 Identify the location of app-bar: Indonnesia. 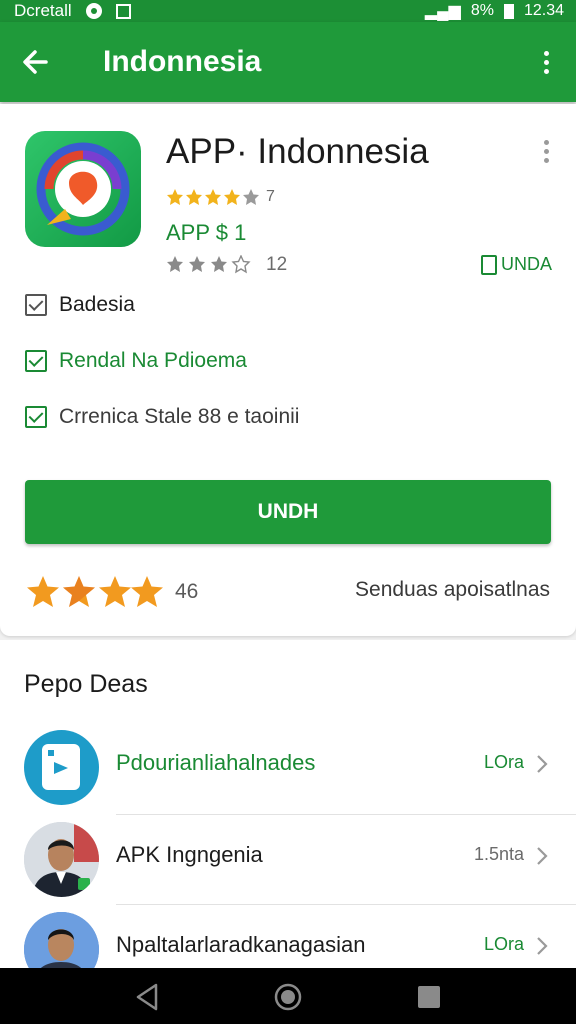
(288, 62).